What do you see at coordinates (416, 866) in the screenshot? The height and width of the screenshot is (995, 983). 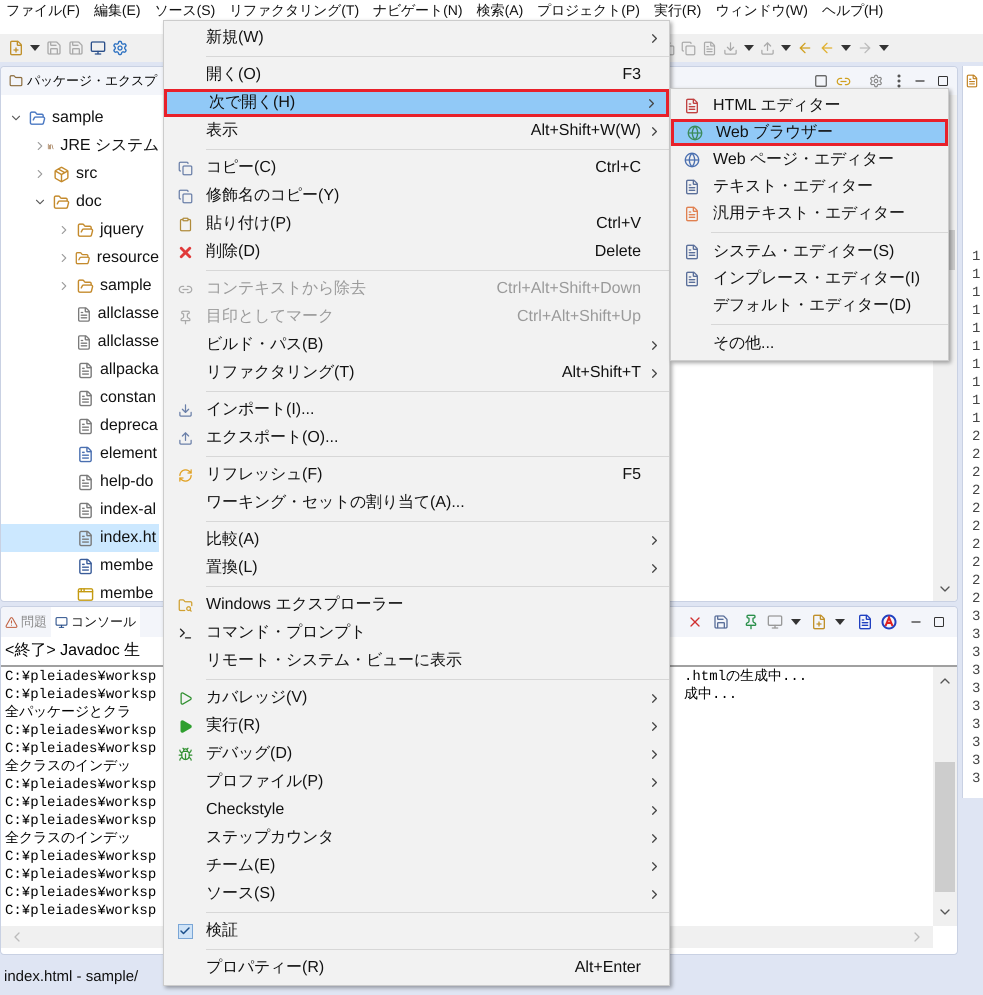 I see `menu-item: チーム(E)` at bounding box center [416, 866].